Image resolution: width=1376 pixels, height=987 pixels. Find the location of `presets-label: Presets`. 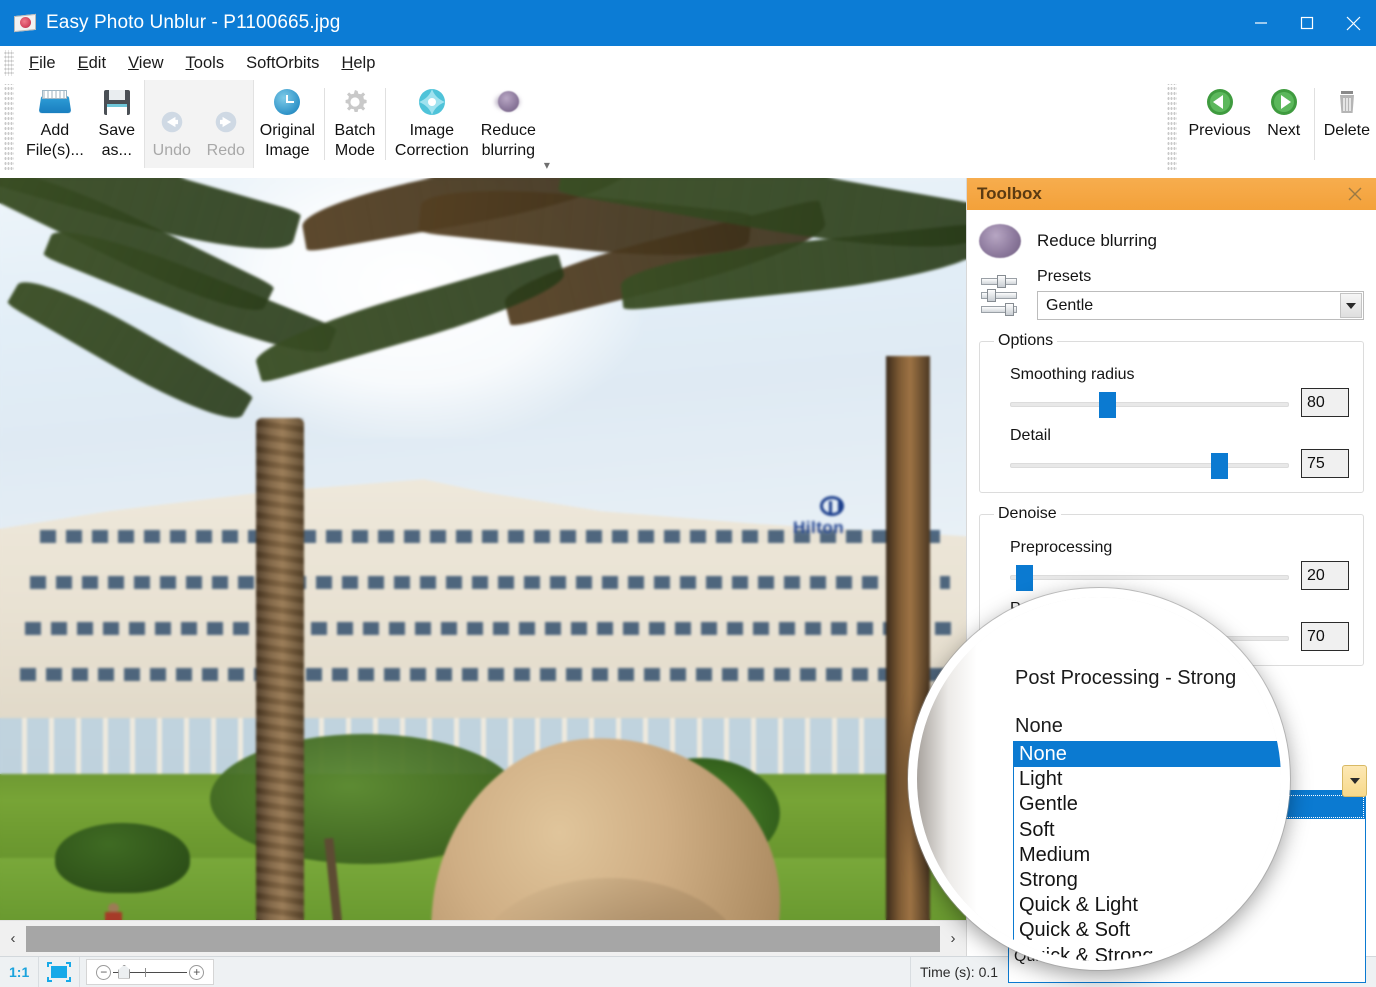

presets-label: Presets is located at coordinates (1064, 276).